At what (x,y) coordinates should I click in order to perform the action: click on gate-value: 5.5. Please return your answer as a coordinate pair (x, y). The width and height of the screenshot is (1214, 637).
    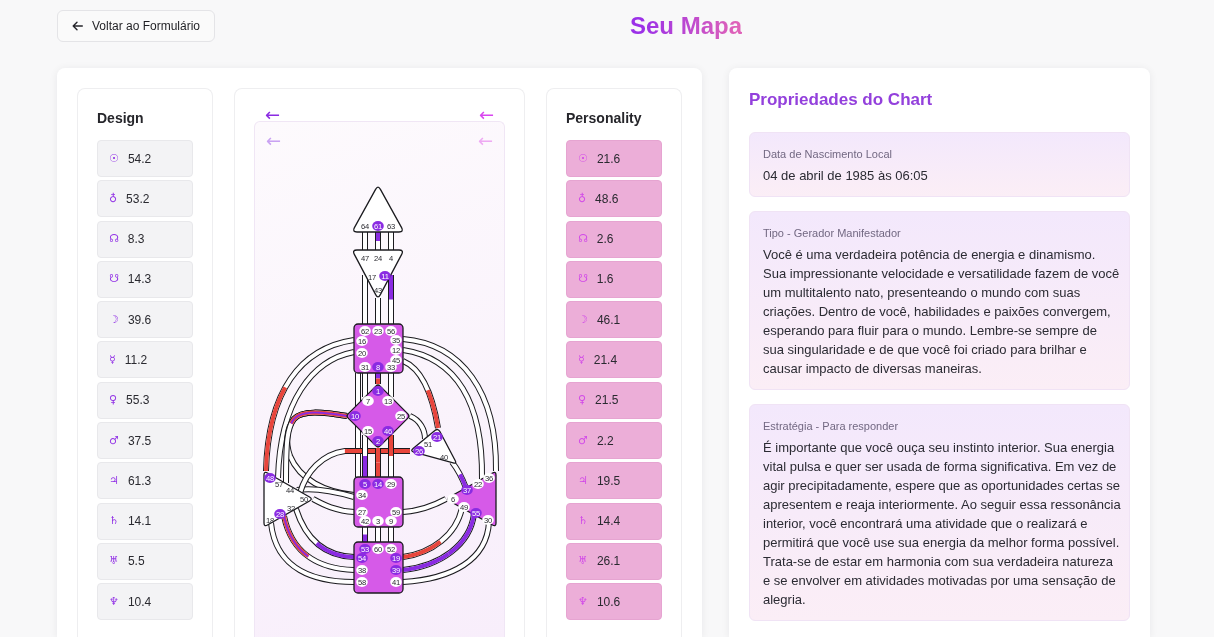
    Looking at the image, I should click on (136, 561).